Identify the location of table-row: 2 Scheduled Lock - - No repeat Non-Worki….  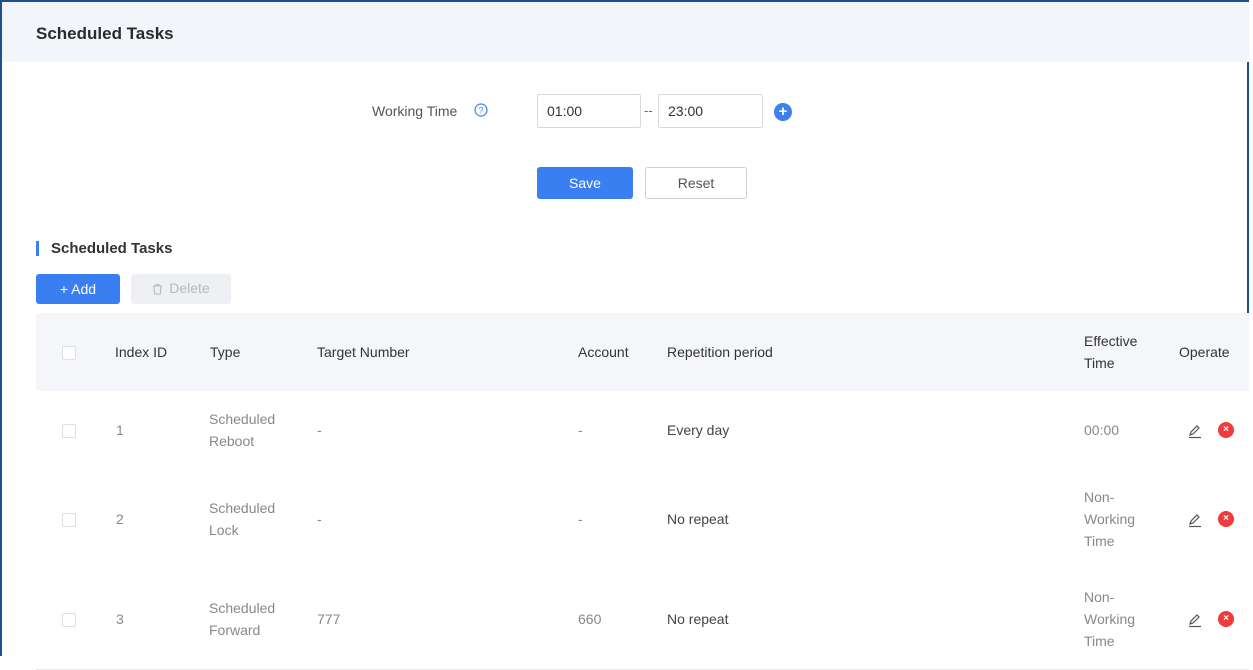
(642, 519).